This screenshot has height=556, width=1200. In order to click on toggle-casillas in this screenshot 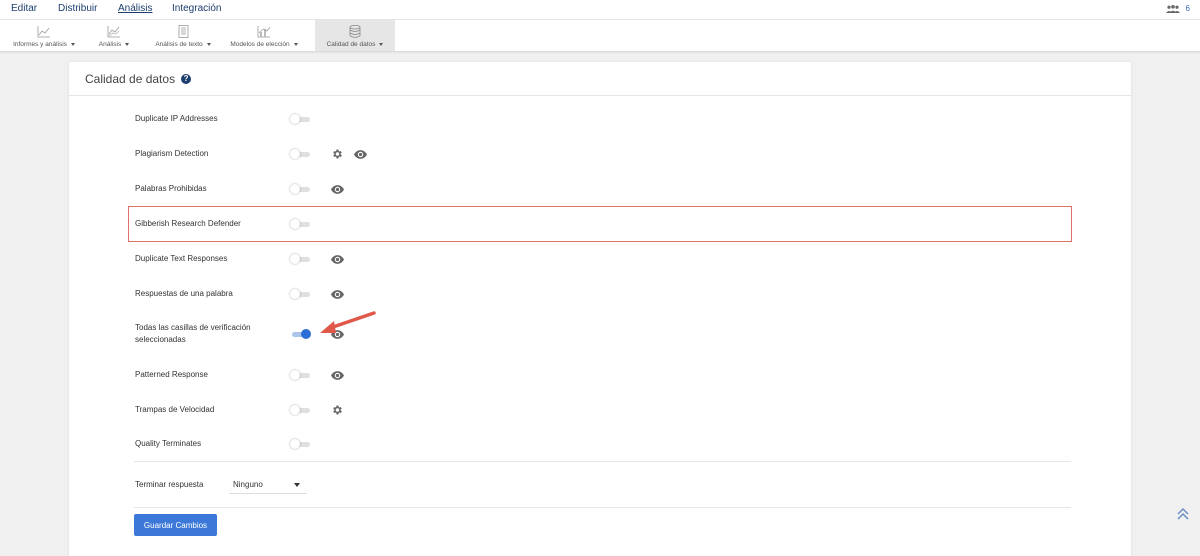, I will do `click(300, 334)`.